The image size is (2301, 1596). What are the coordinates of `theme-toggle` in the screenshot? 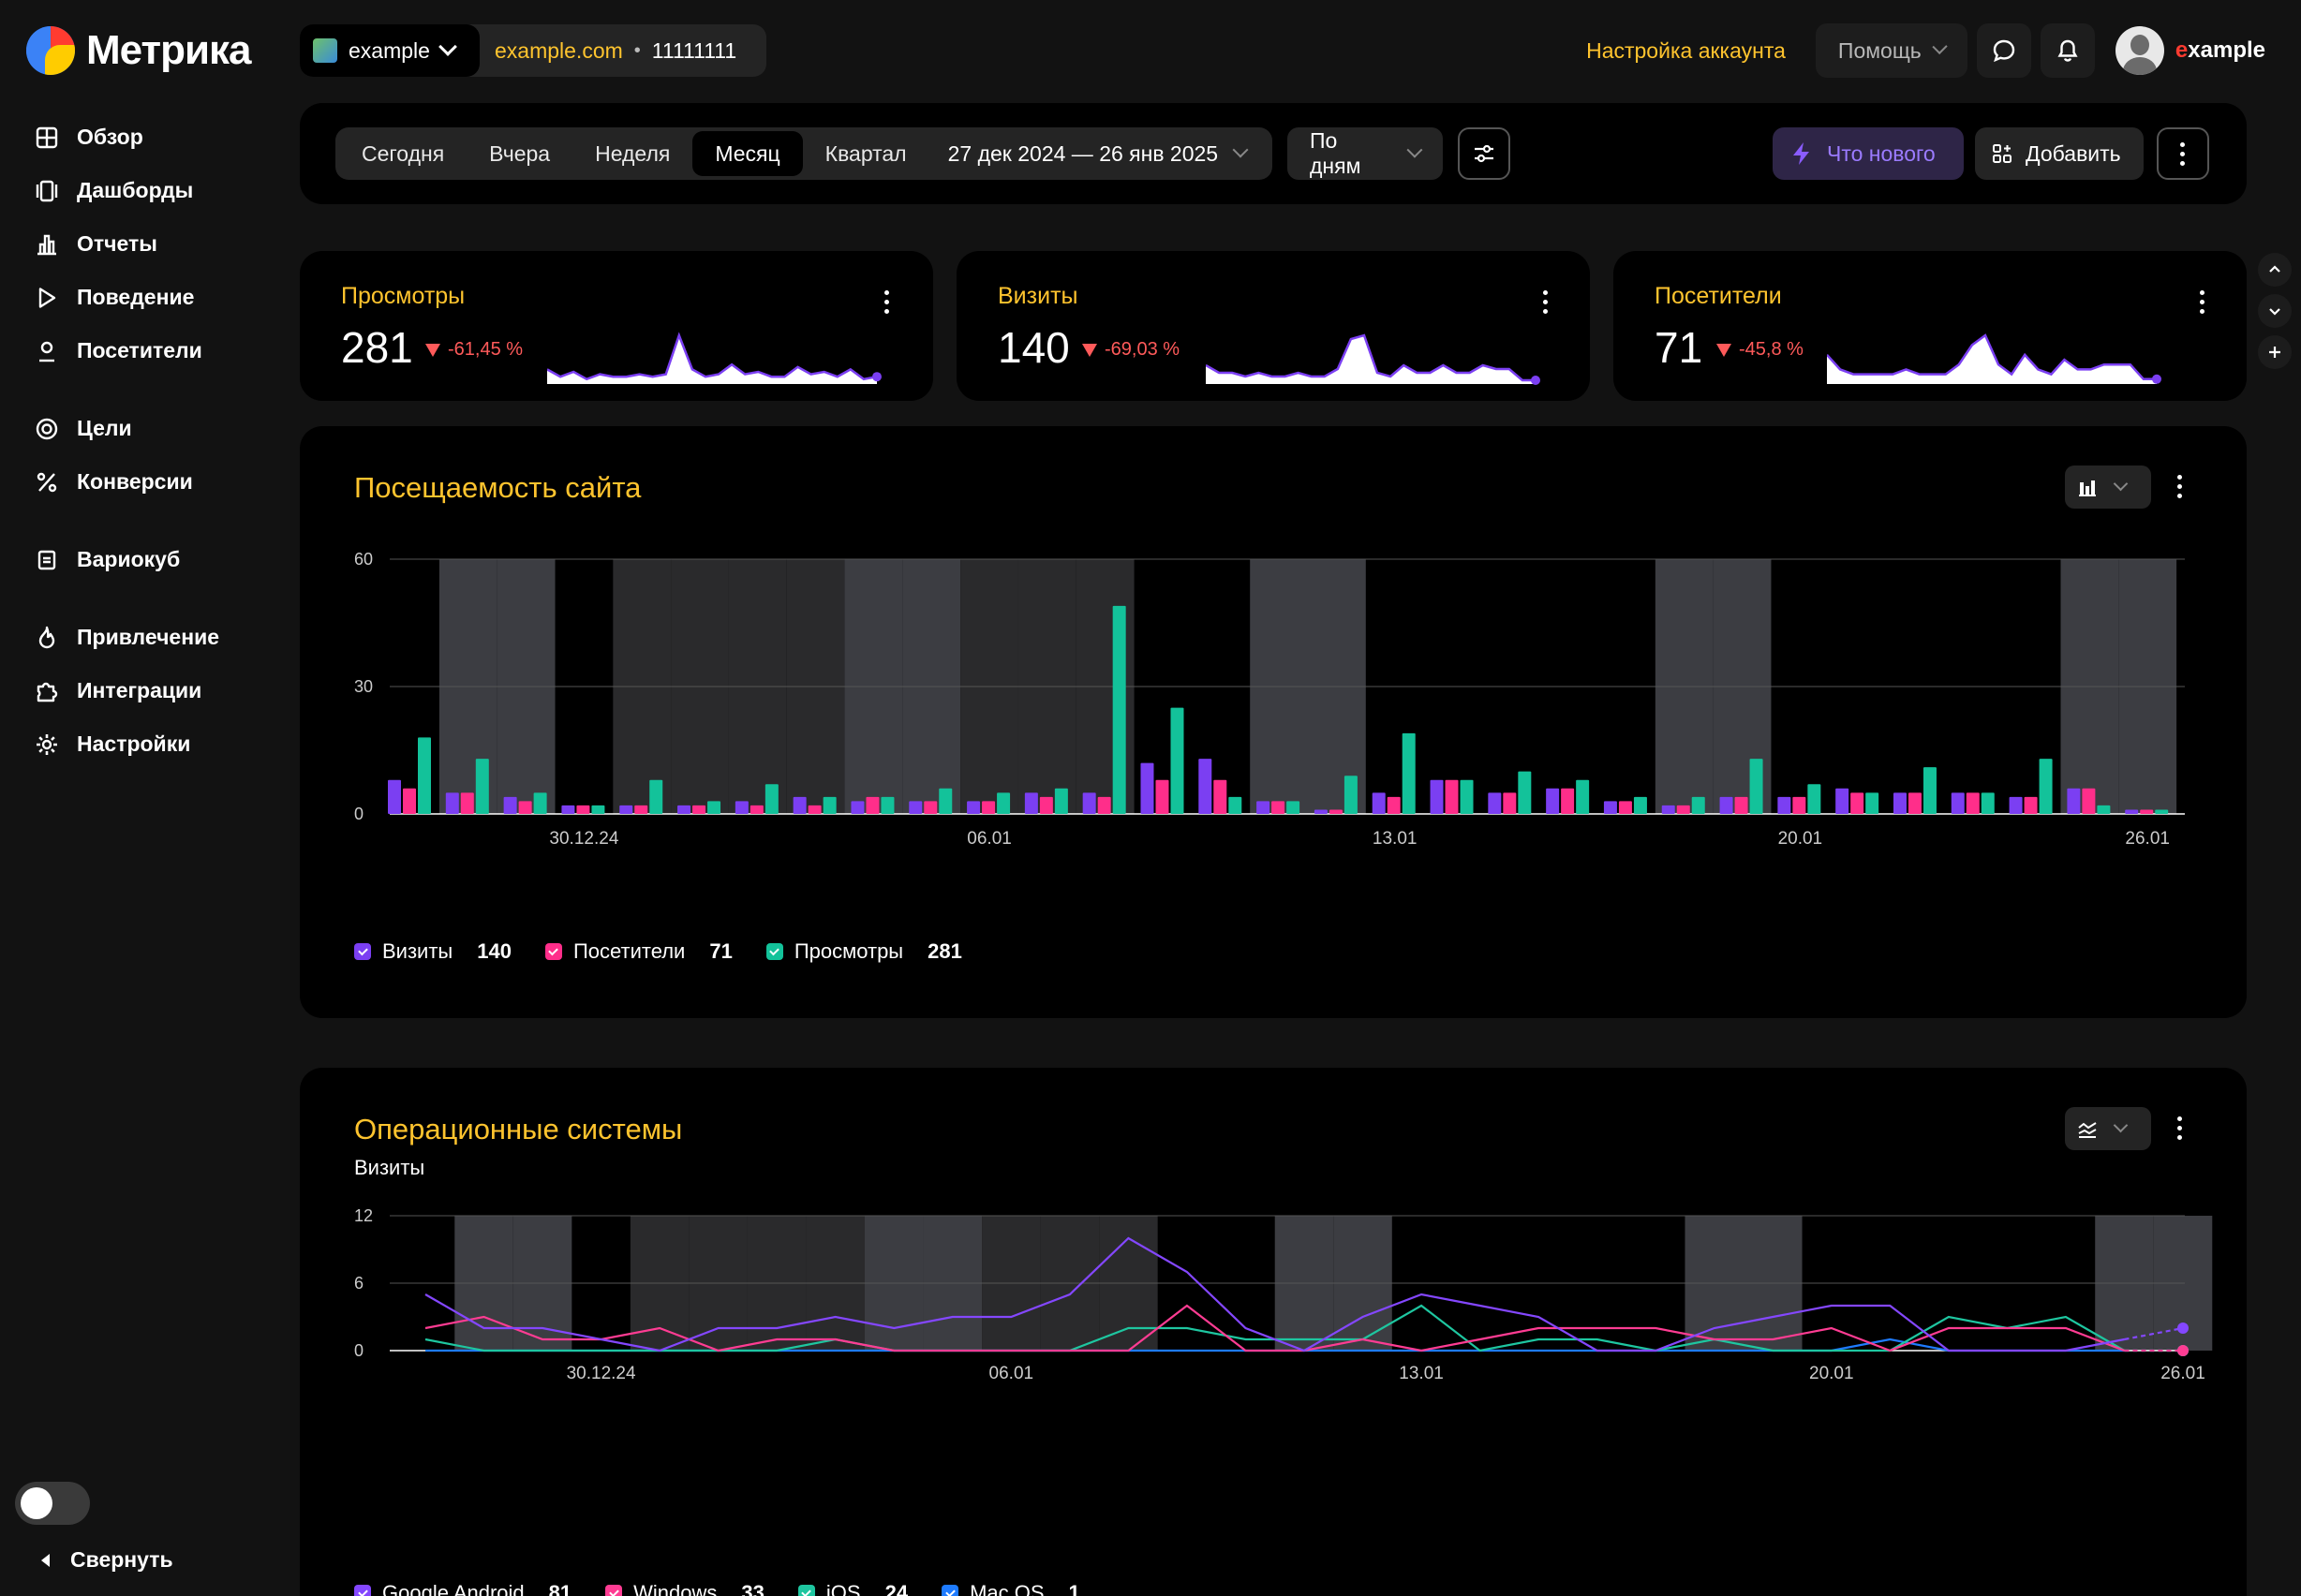 It's located at (53, 1503).